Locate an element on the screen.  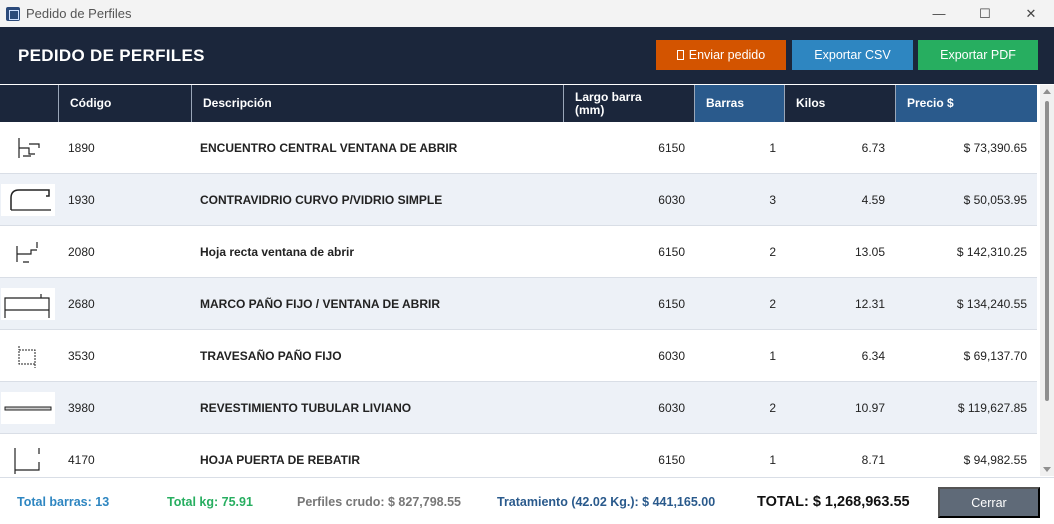
export-pdf-button: Exportar PDF is located at coordinates (978, 55).